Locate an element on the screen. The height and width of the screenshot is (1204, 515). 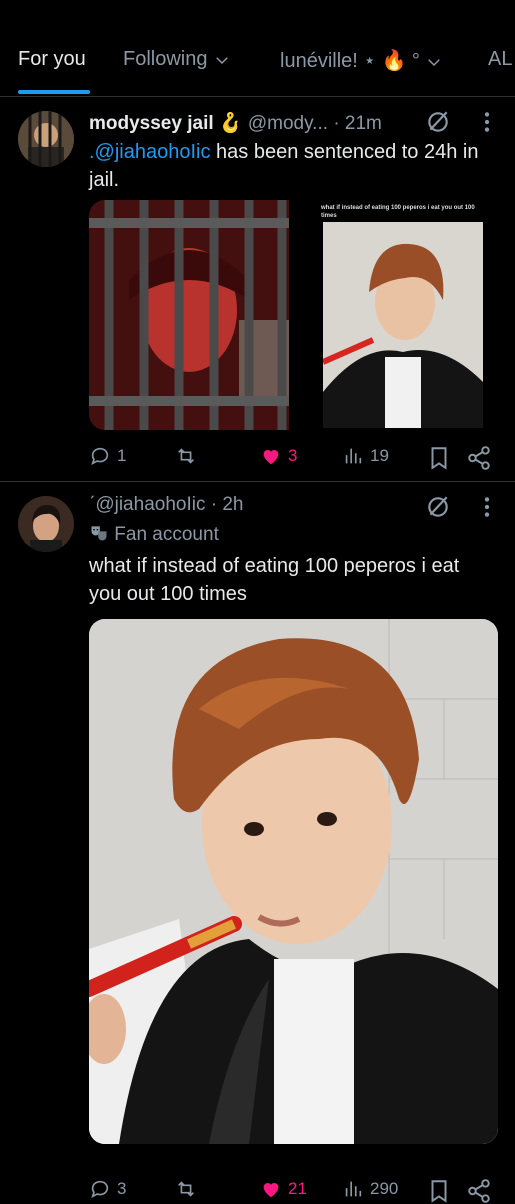
like-count: 3 is located at coordinates (293, 455).